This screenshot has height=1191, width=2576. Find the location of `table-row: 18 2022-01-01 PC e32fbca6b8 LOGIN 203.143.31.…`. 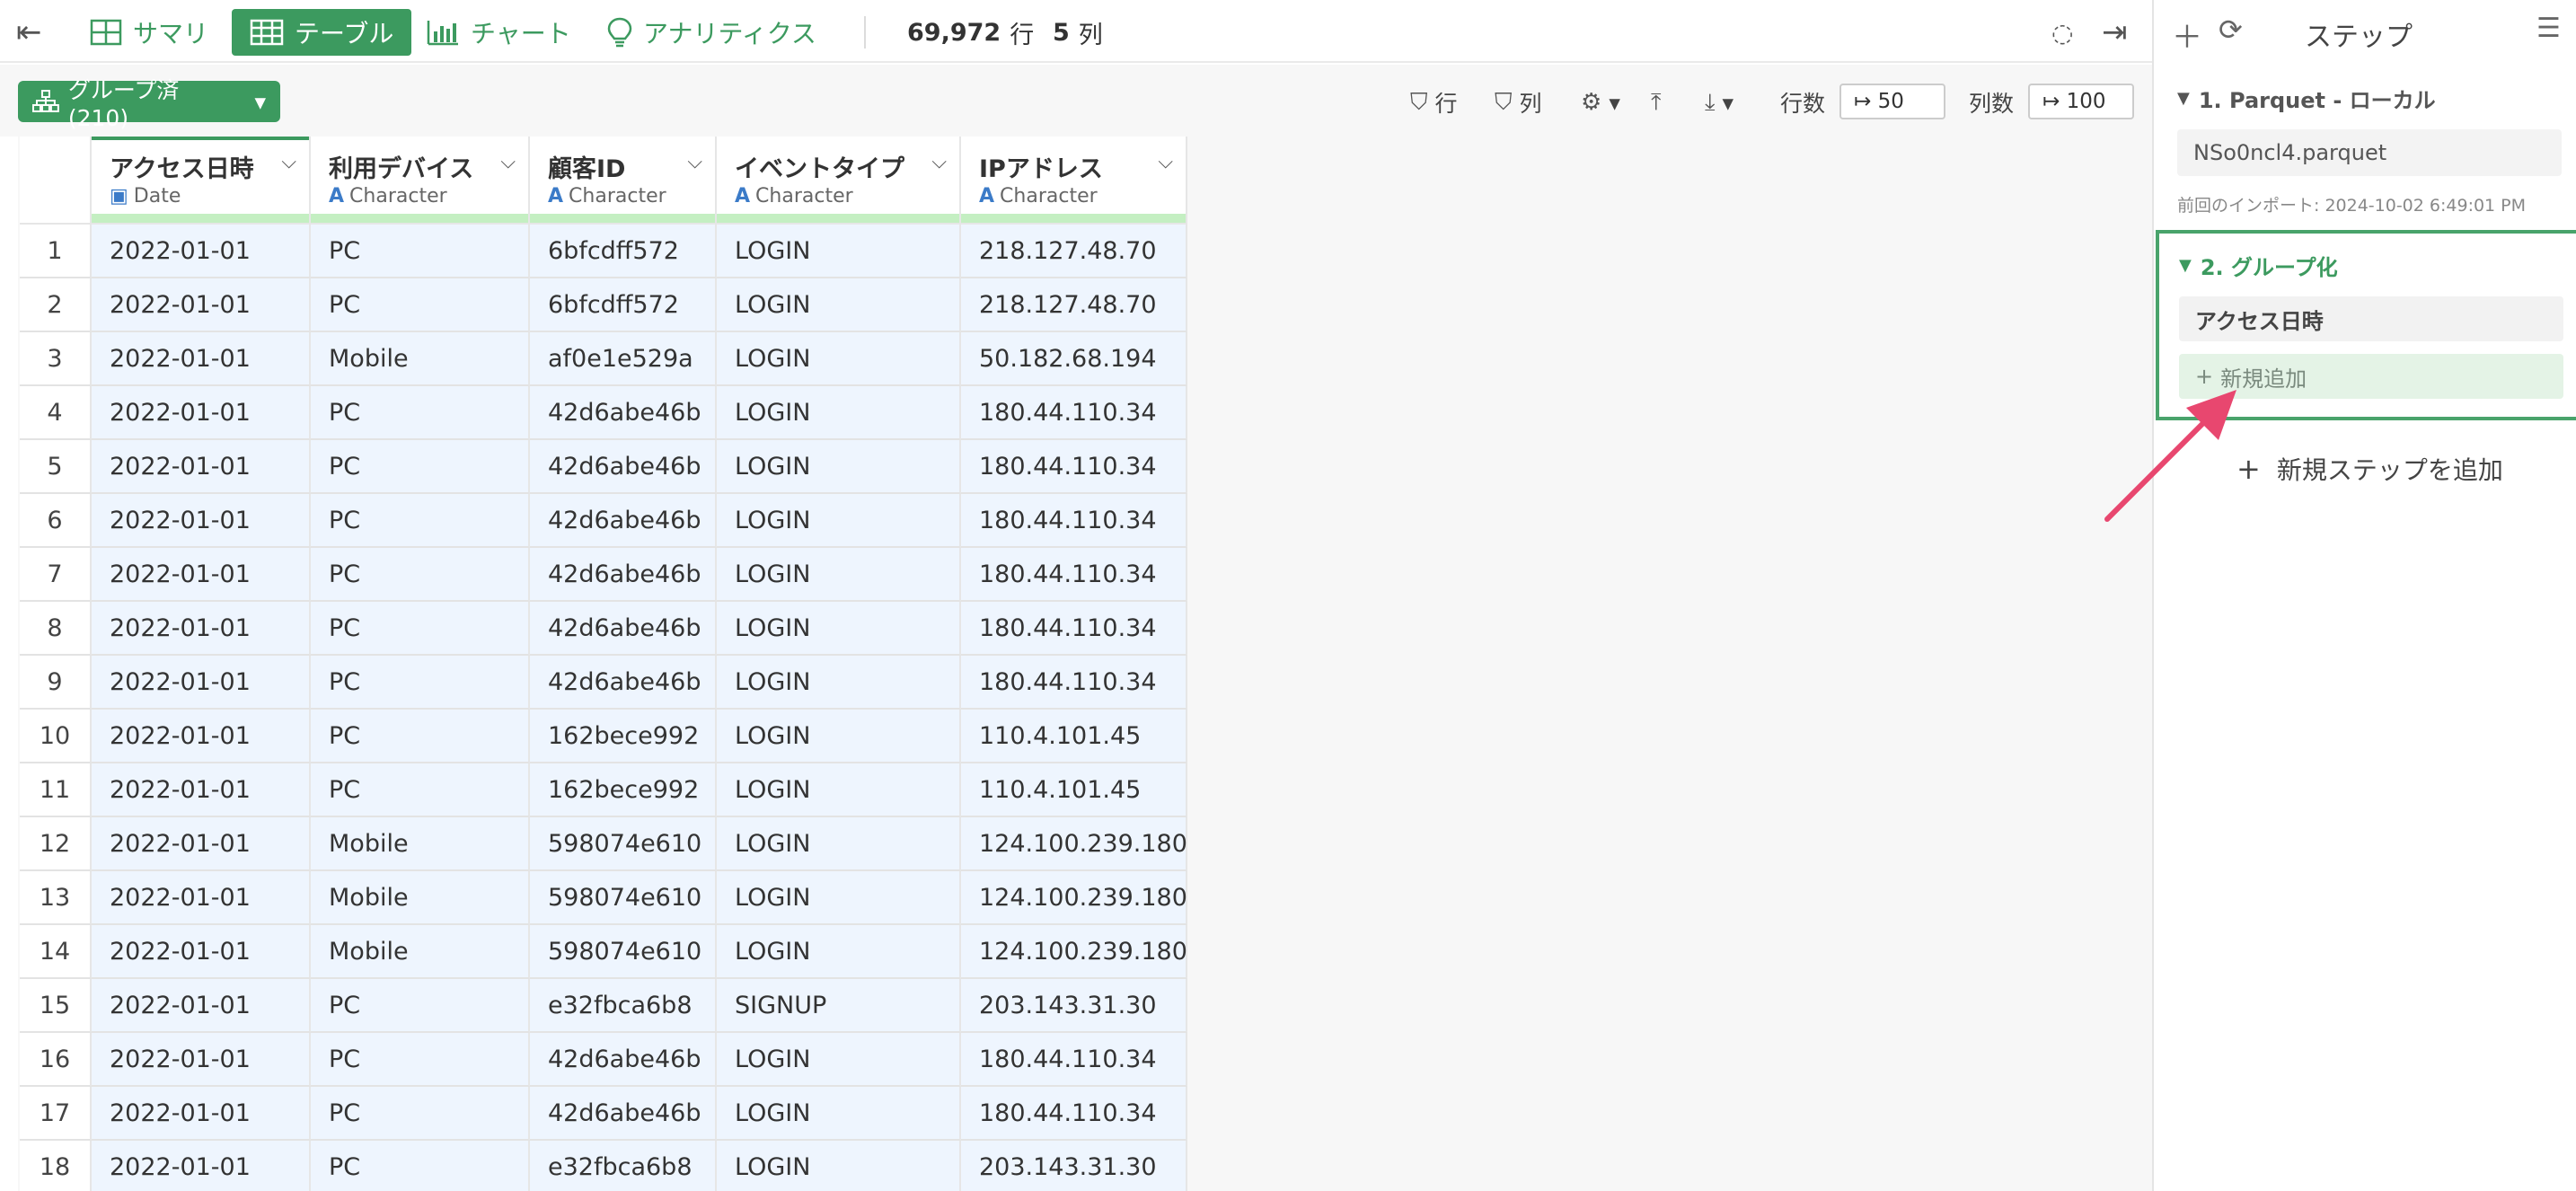

table-row: 18 2022-01-01 PC e32fbca6b8 LOGIN 203.143.31.… is located at coordinates (603, 1166).